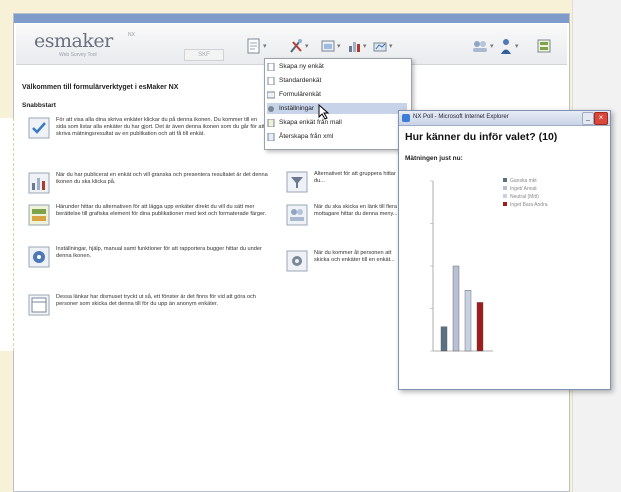 This screenshot has width=621, height=492. Describe the element at coordinates (523, 189) in the screenshot. I see `legend-label: Inget/ Annat` at that location.